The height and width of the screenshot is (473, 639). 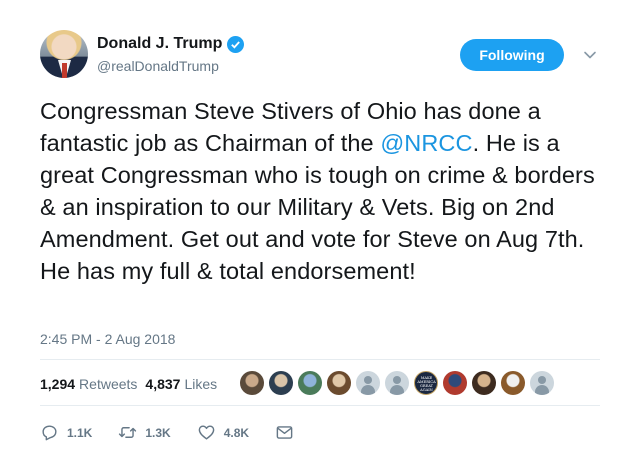 I want to click on likes-count: 4,837, so click(x=163, y=384).